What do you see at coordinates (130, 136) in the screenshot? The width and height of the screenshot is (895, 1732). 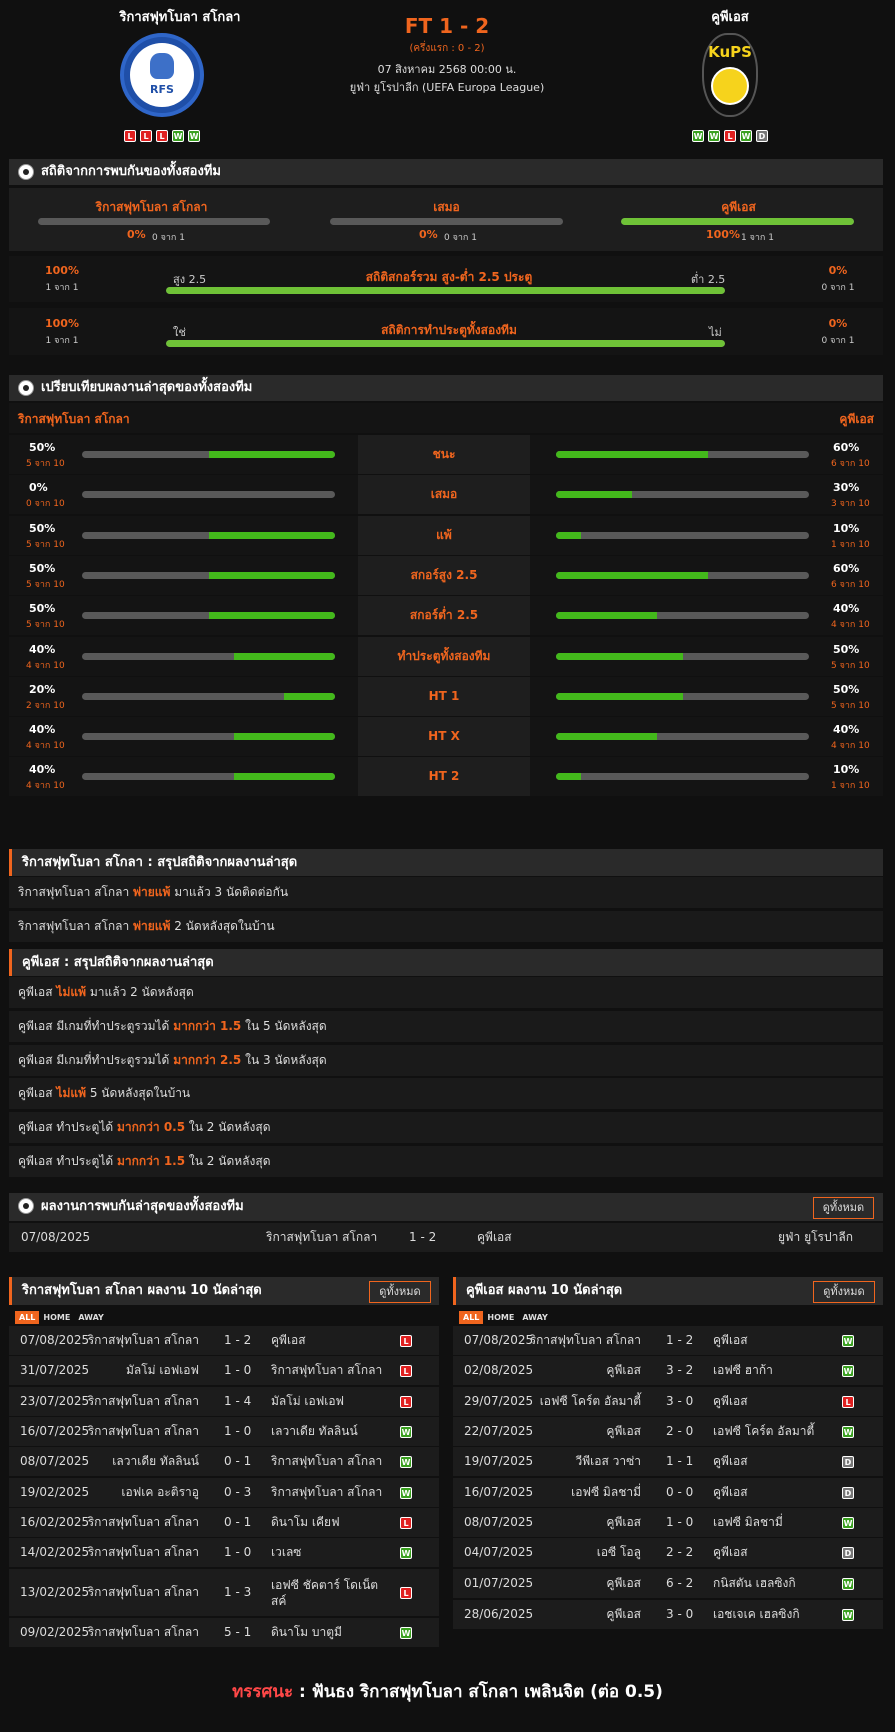 I see `form-badge: L` at bounding box center [130, 136].